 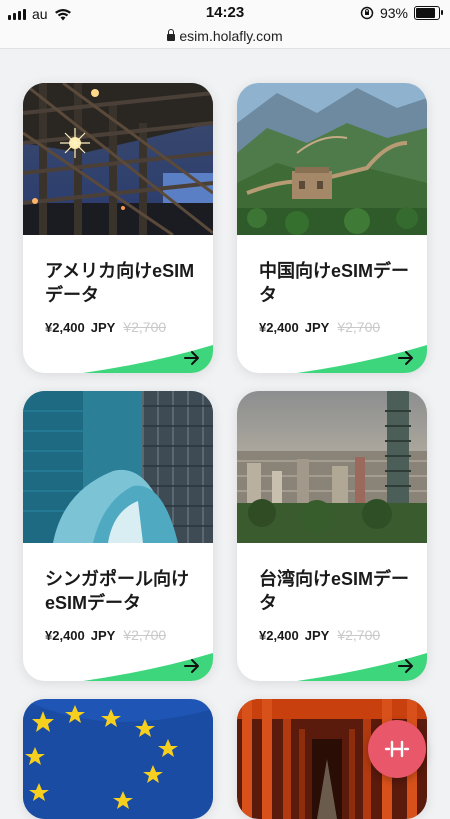 I want to click on status-right: 93%, so click(x=401, y=13).